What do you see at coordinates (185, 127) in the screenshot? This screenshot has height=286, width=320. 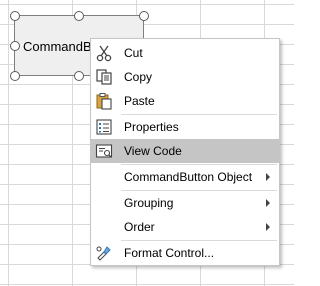 I see `menu-item-properties: Properties` at bounding box center [185, 127].